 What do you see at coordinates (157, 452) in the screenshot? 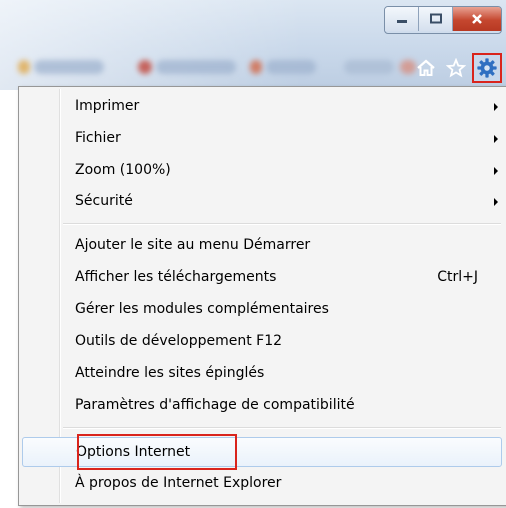
I see `highlight-outline` at bounding box center [157, 452].